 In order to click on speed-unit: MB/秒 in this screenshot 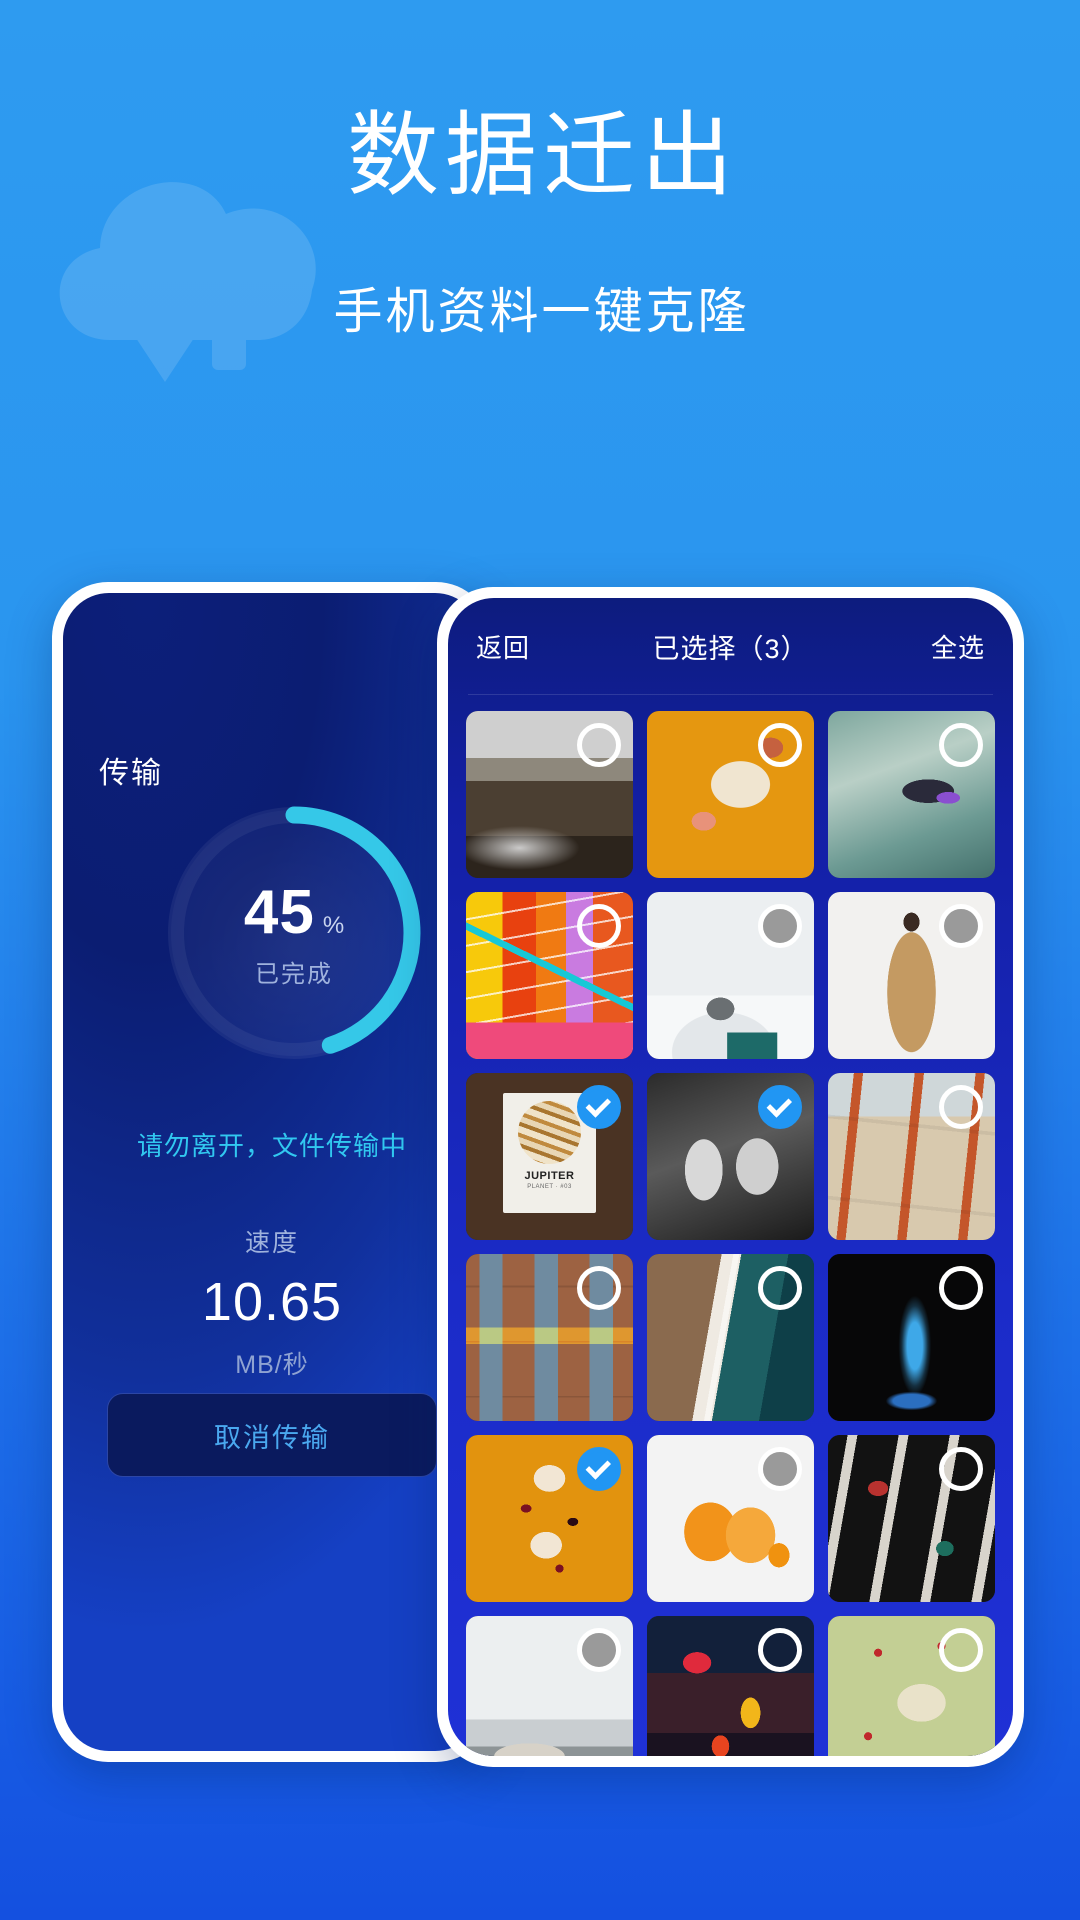, I will do `click(272, 1365)`.